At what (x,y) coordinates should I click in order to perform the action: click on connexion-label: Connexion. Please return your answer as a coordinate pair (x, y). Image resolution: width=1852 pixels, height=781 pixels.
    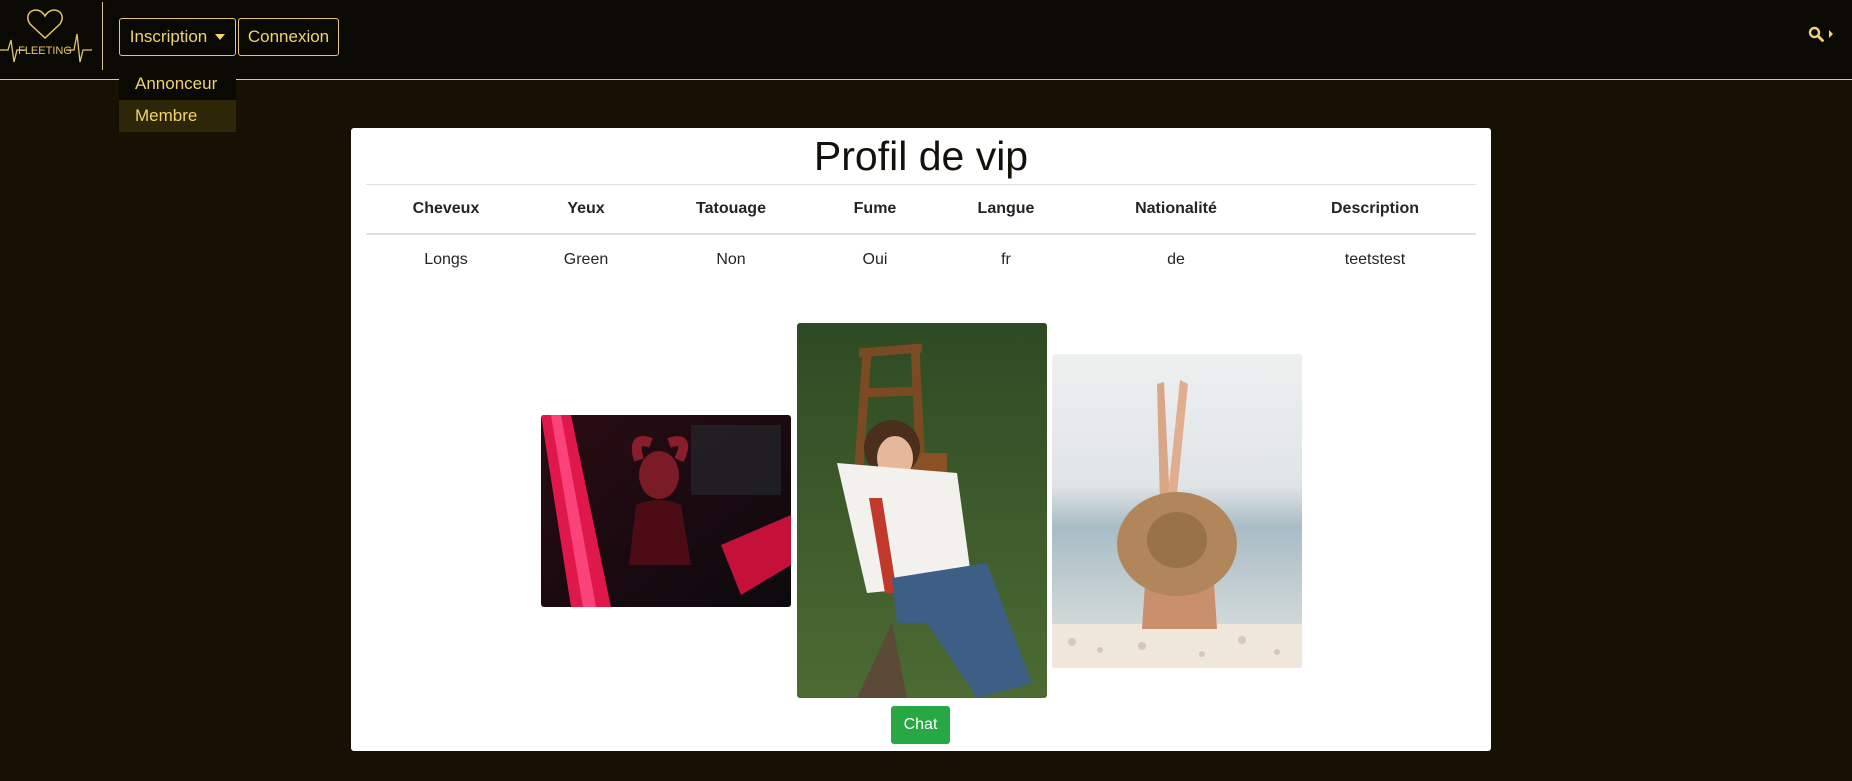
    Looking at the image, I should click on (288, 36).